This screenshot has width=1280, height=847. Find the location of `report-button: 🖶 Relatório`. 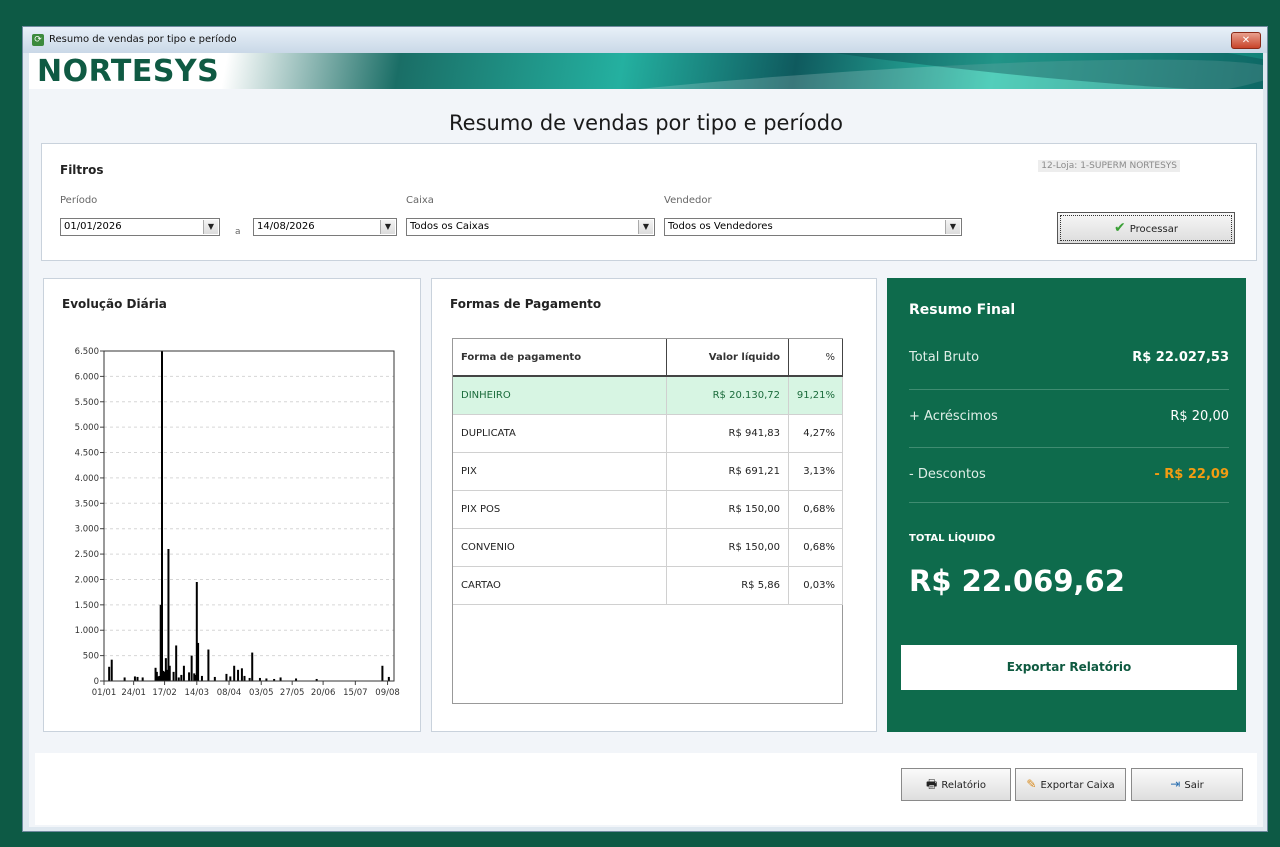

report-button: 🖶 Relatório is located at coordinates (956, 784).